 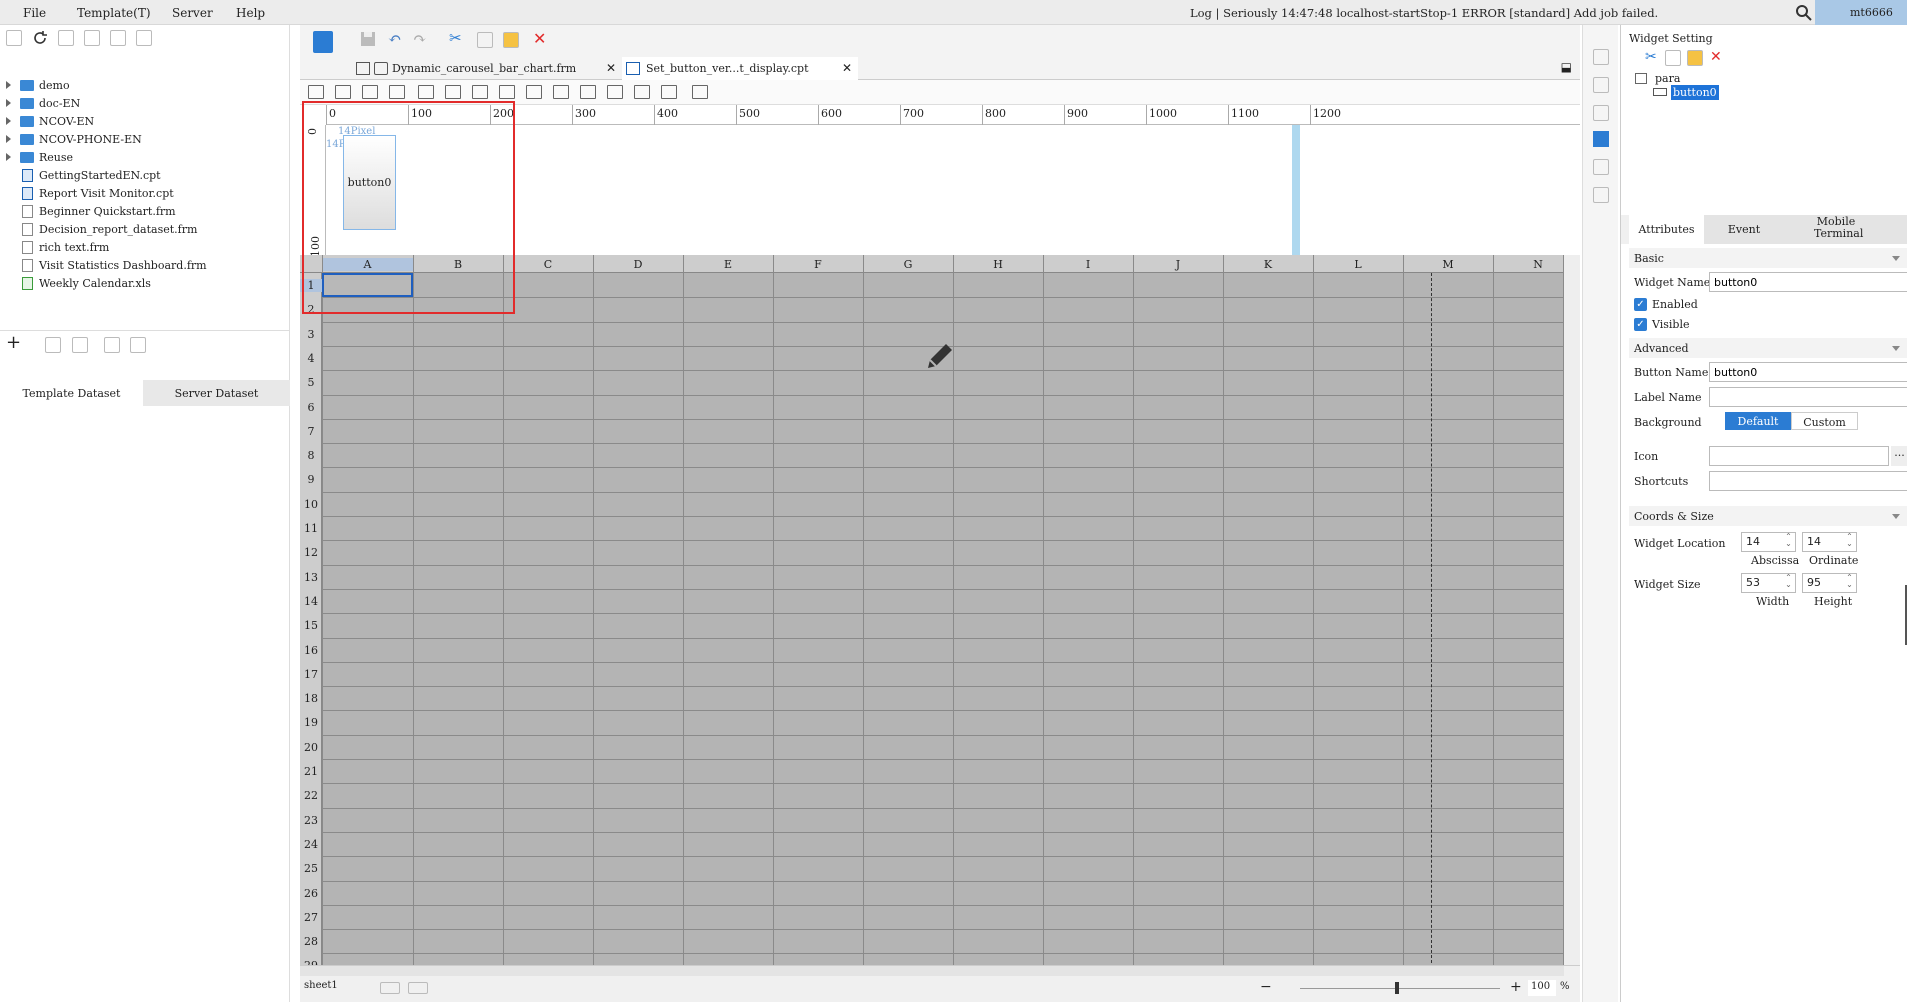 What do you see at coordinates (311, 844) in the screenshot?
I see `row-number: 24` at bounding box center [311, 844].